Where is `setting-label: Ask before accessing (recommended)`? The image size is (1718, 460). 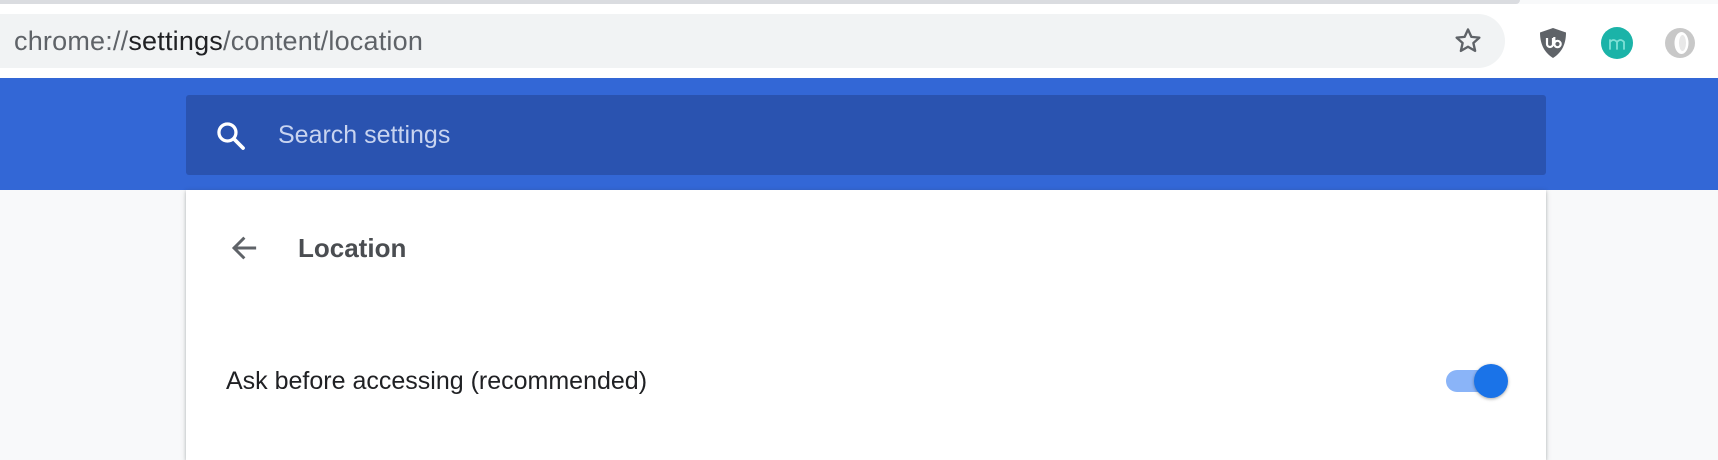 setting-label: Ask before accessing (recommended) is located at coordinates (437, 381).